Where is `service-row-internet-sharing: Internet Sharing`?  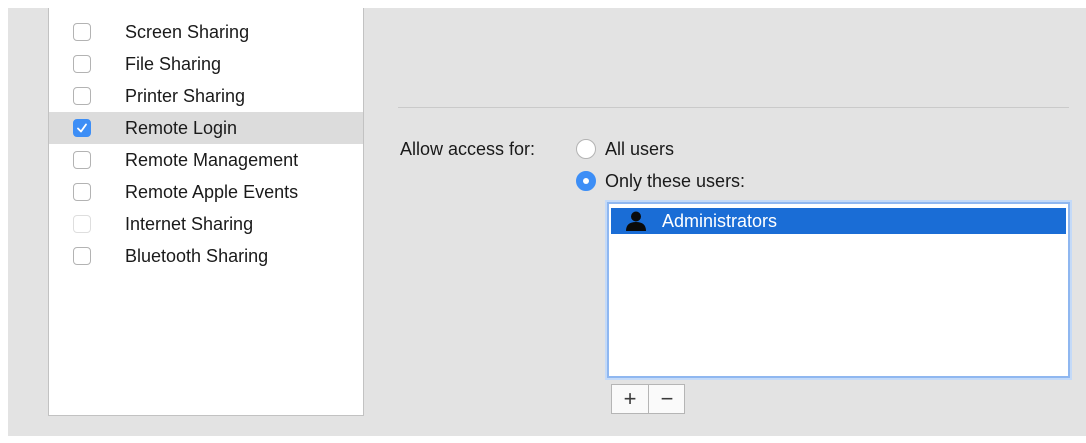
service-row-internet-sharing: Internet Sharing is located at coordinates (206, 224).